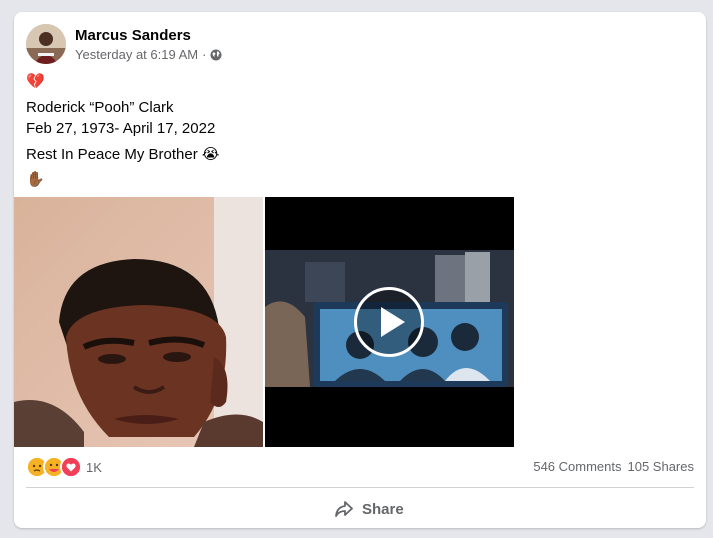 Image resolution: width=713 pixels, height=538 pixels. I want to click on post-stats: 546 Comments 105 Shares, so click(613, 466).